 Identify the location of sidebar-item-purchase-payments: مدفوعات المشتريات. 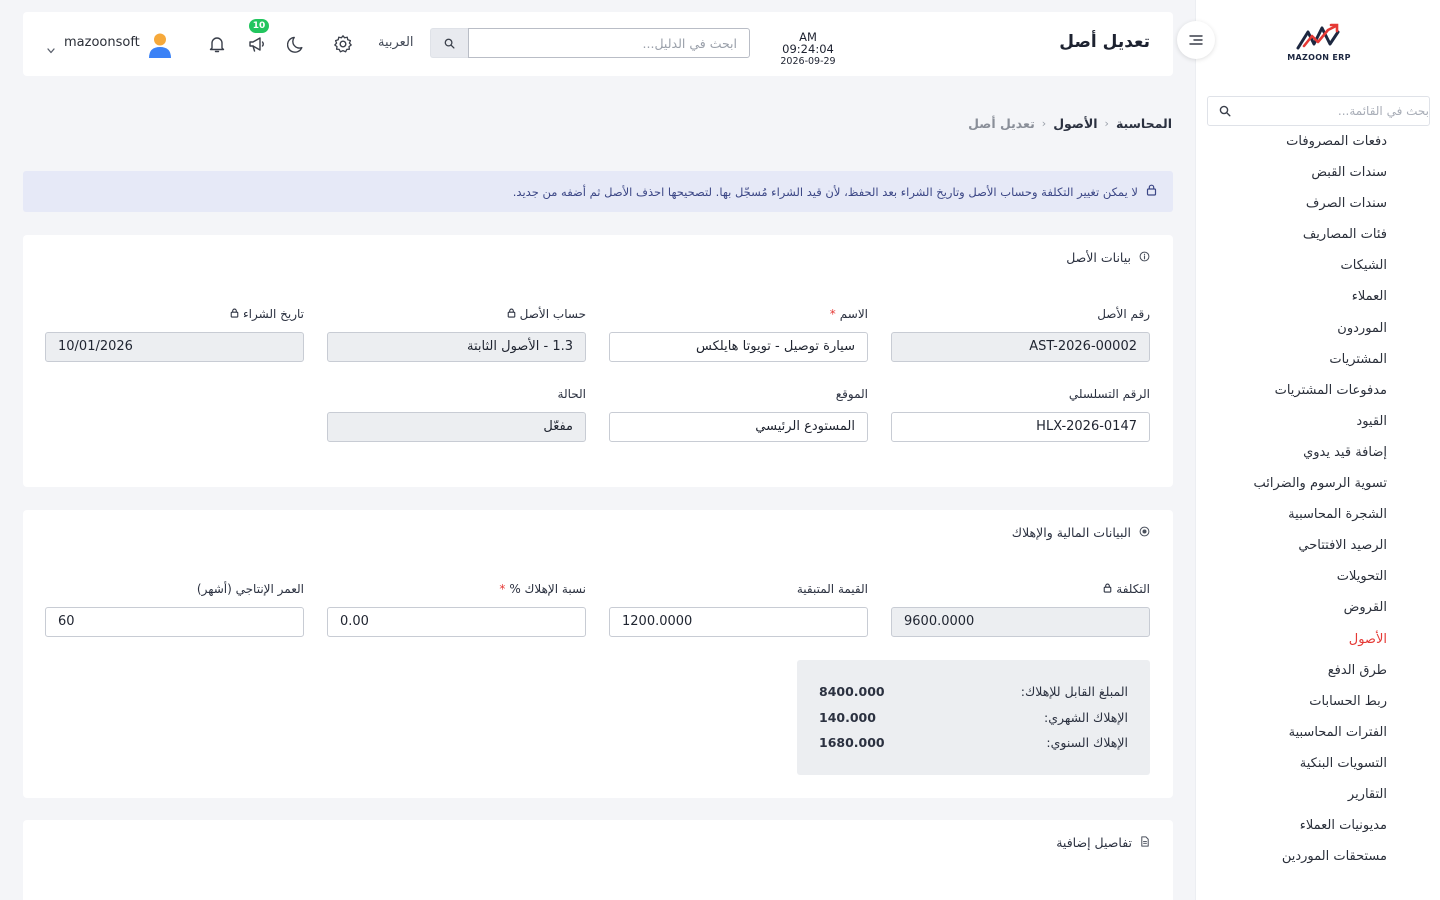
(1318, 390).